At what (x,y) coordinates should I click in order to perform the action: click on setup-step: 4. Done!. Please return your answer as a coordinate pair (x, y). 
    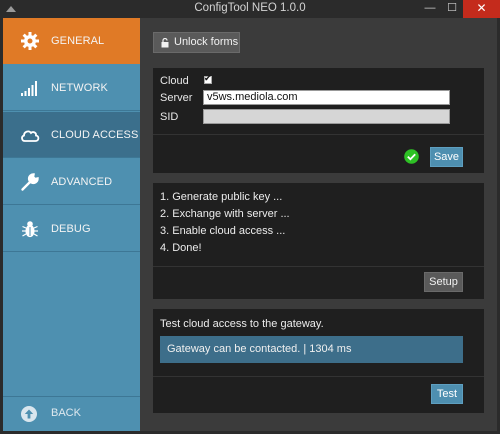
    Looking at the image, I should click on (181, 248).